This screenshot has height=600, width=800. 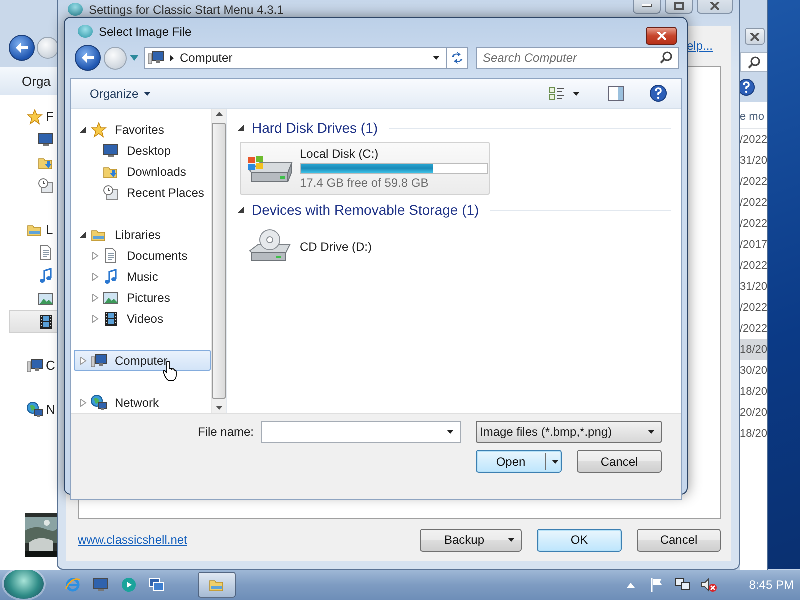 I want to click on window-icon, so click(x=157, y=585).